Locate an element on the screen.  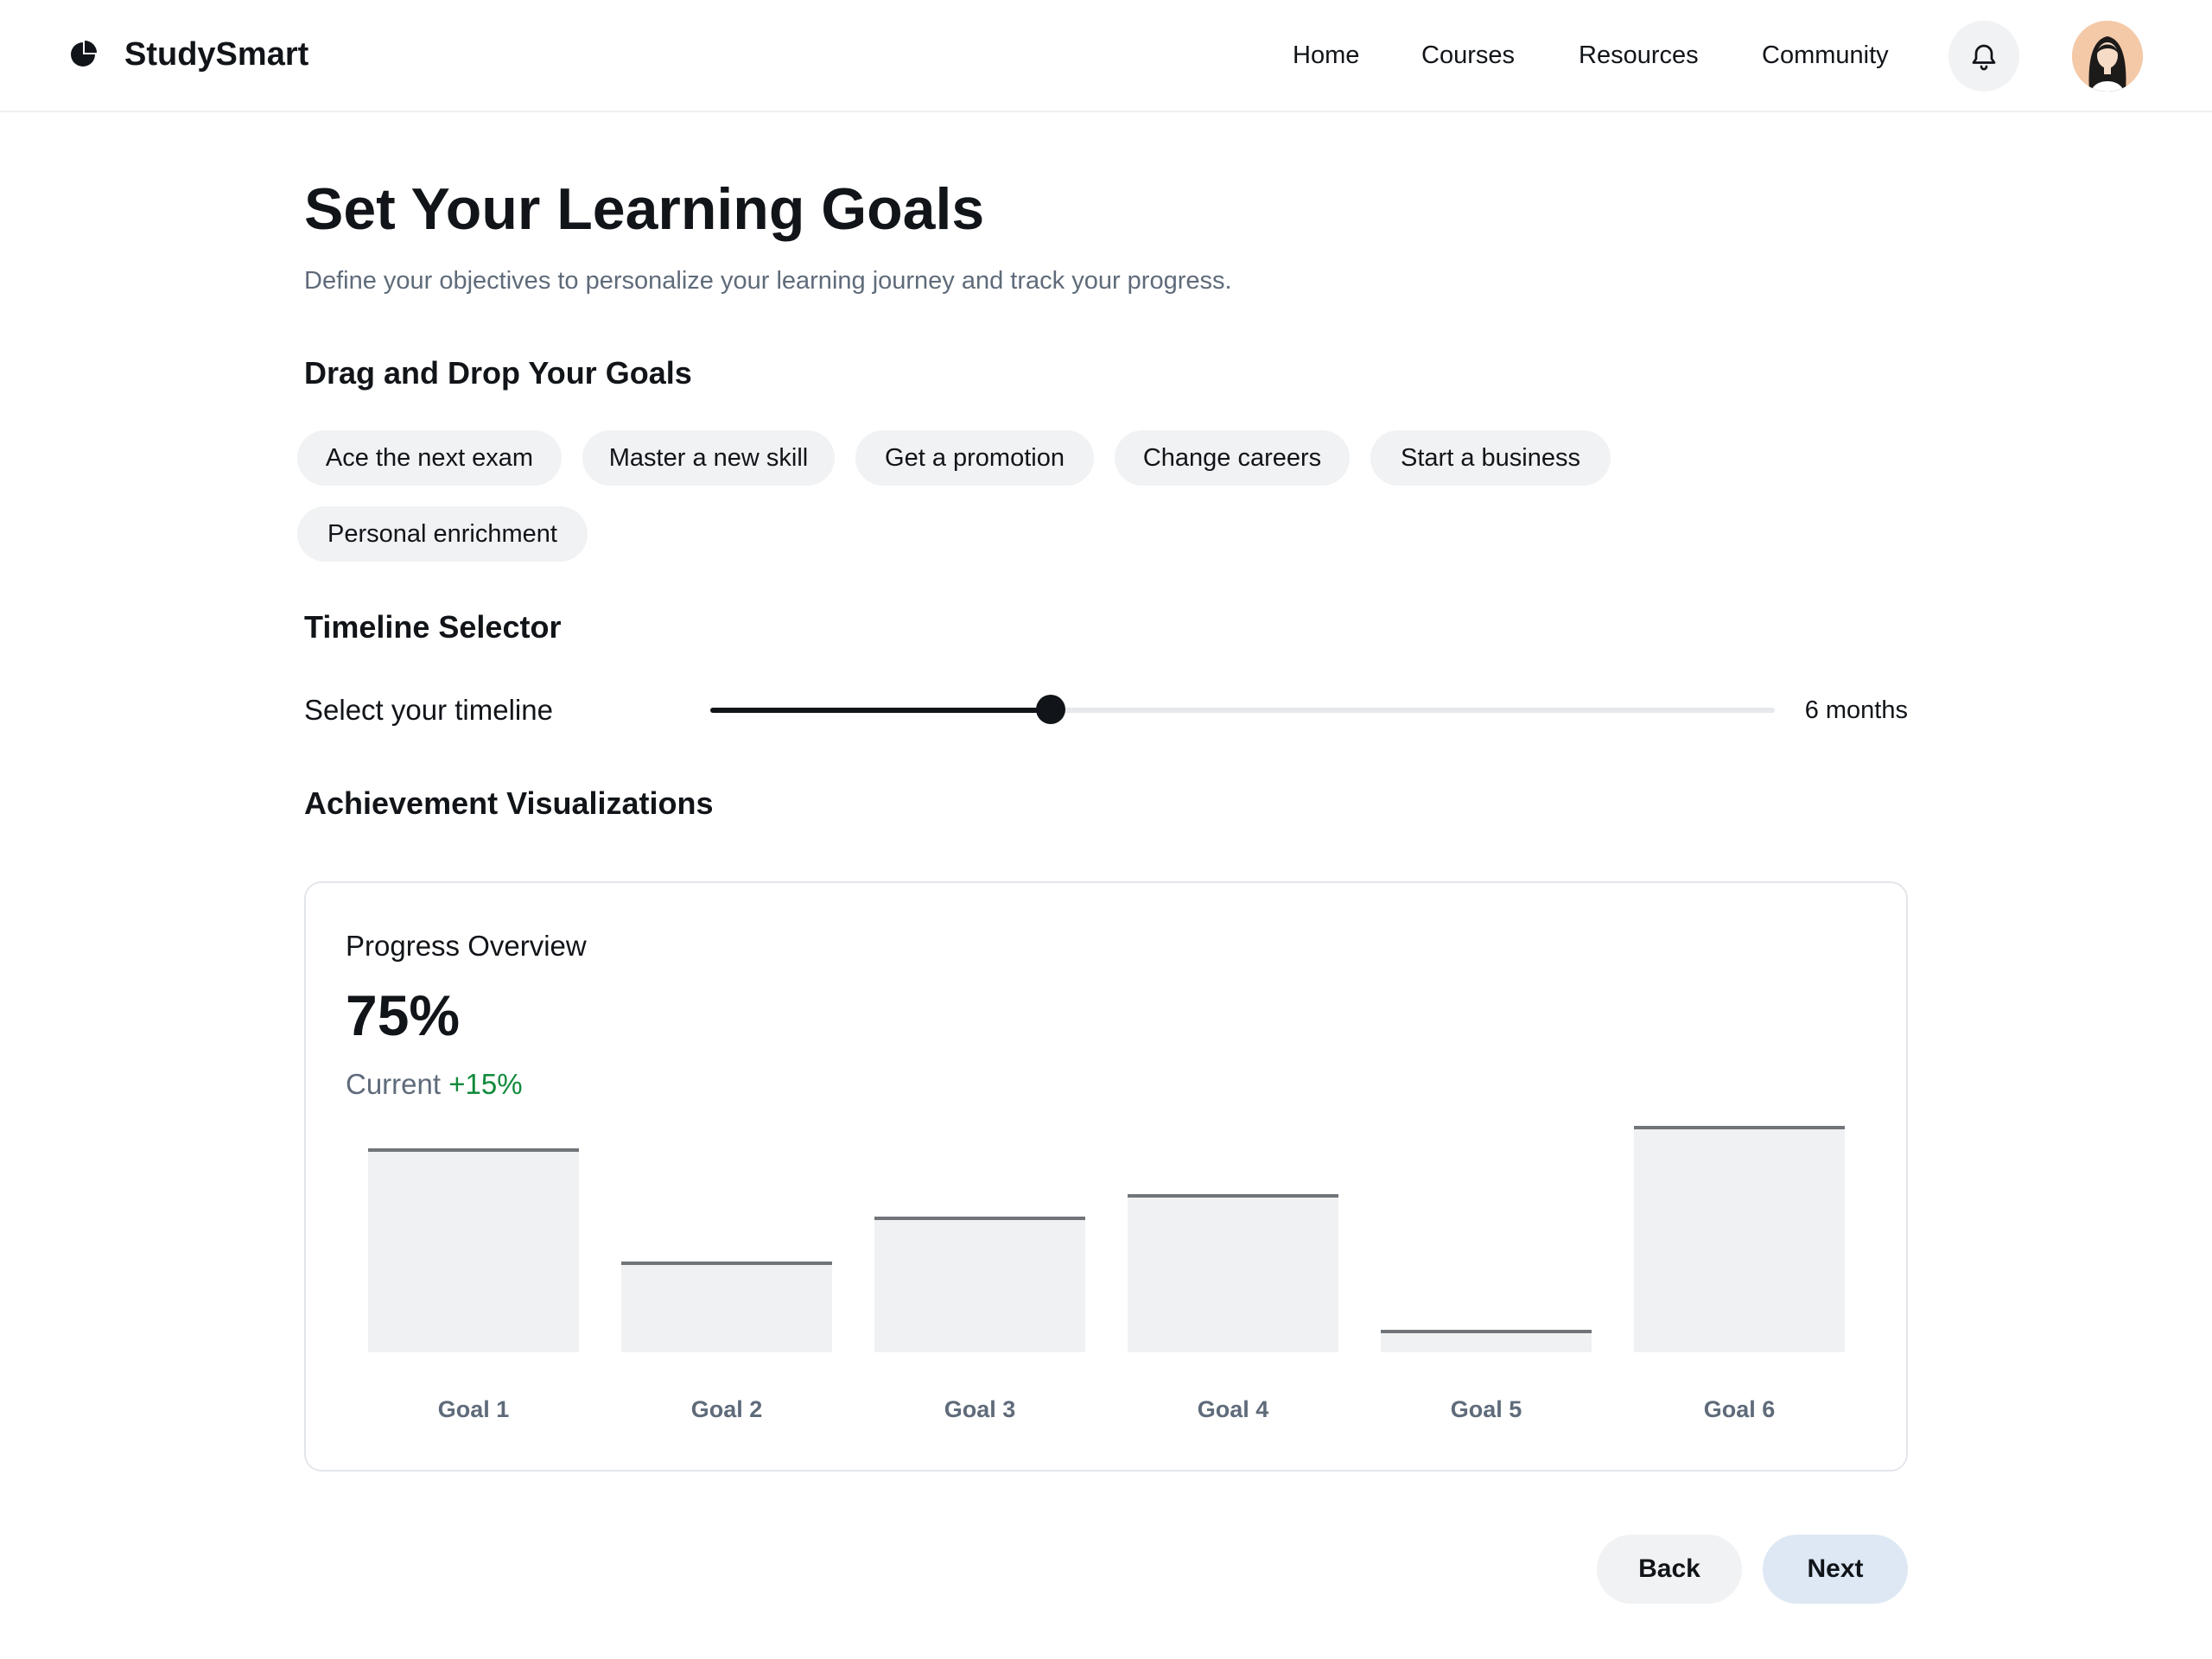
chart-x-label: Goal 6 is located at coordinates (1739, 1409).